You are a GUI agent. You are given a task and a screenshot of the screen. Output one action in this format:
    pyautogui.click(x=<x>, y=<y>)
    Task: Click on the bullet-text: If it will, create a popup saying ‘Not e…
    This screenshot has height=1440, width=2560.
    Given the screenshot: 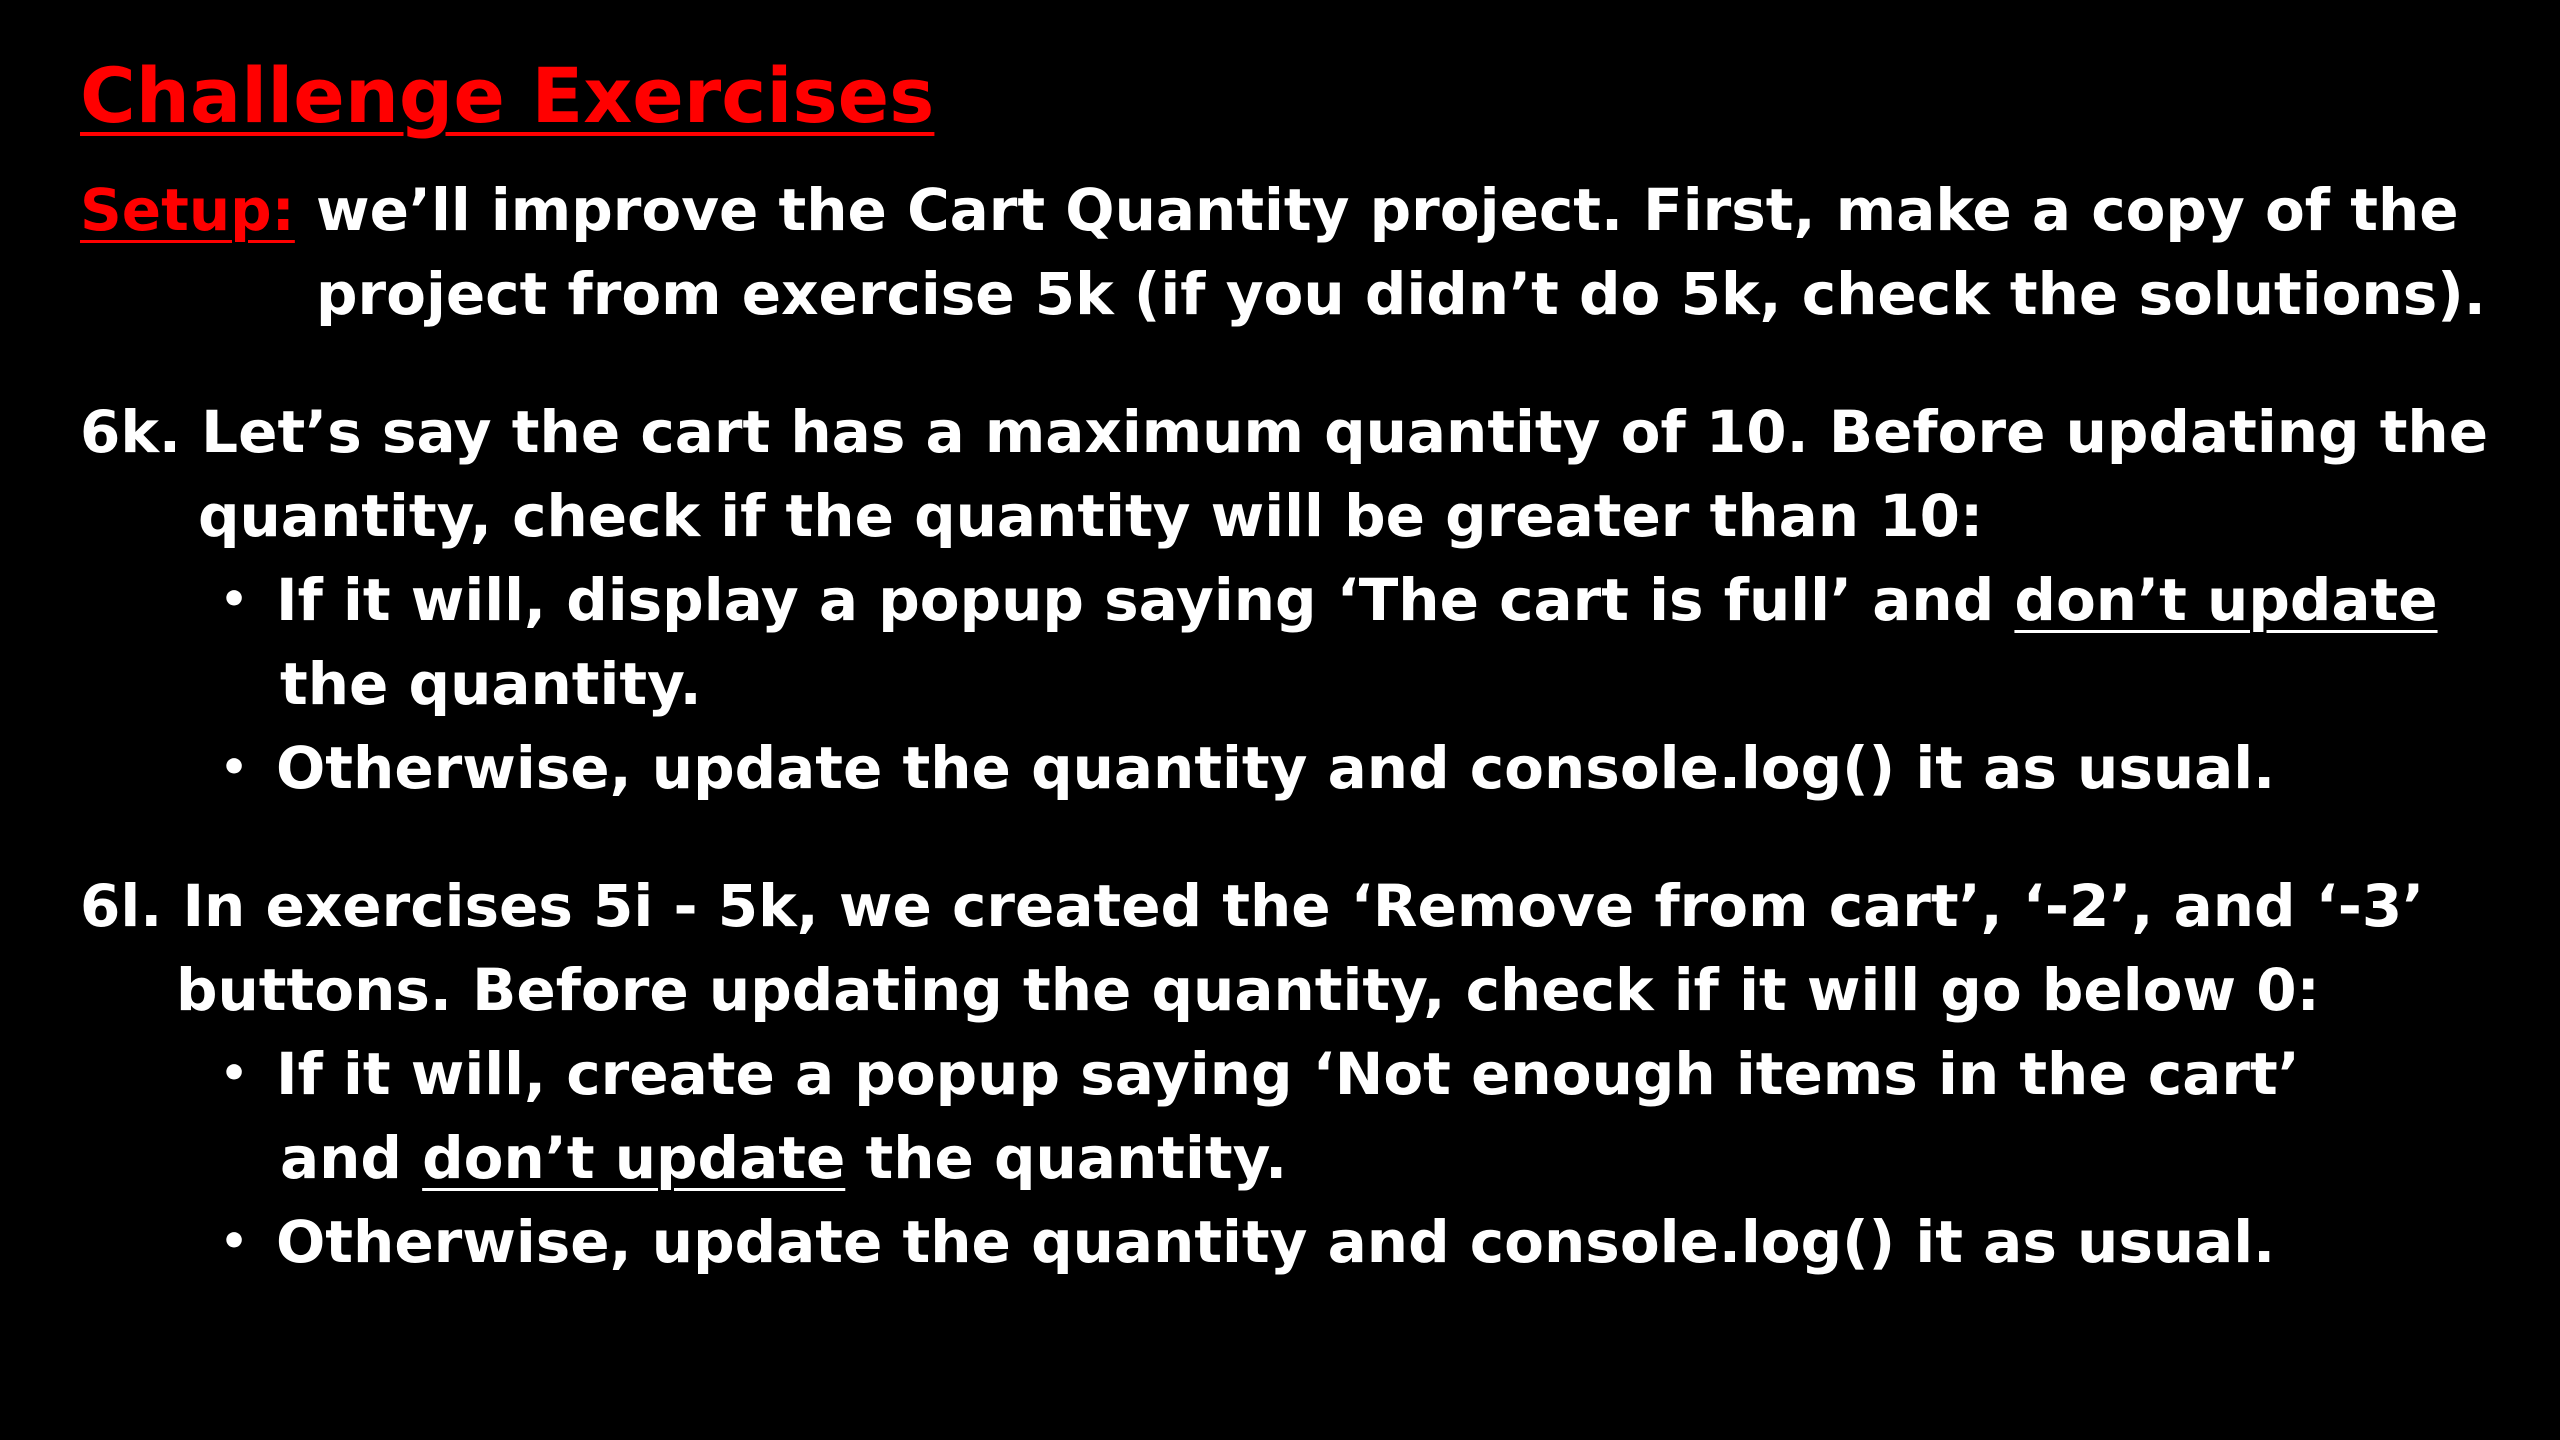 What is the action you would take?
    pyautogui.click(x=1288, y=1074)
    